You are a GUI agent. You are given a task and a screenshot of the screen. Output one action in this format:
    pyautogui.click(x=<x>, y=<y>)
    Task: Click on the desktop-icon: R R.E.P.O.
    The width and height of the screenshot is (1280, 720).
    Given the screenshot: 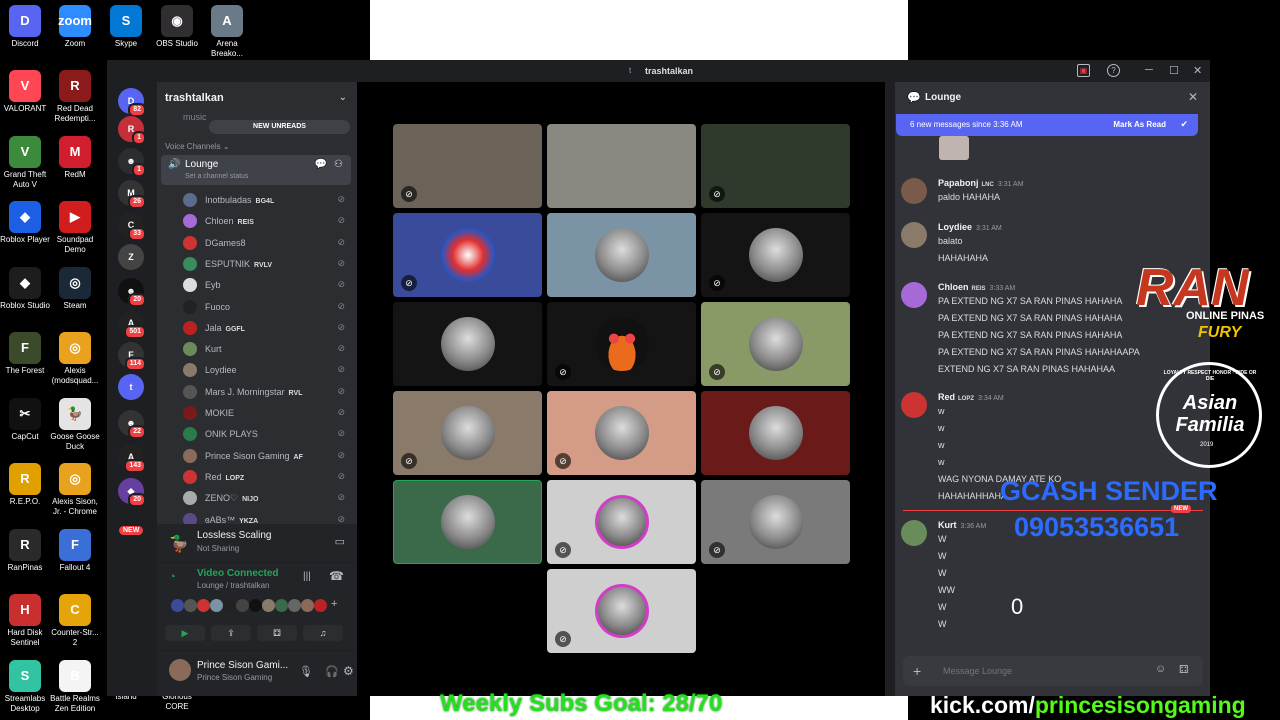 What is the action you would take?
    pyautogui.click(x=26, y=485)
    